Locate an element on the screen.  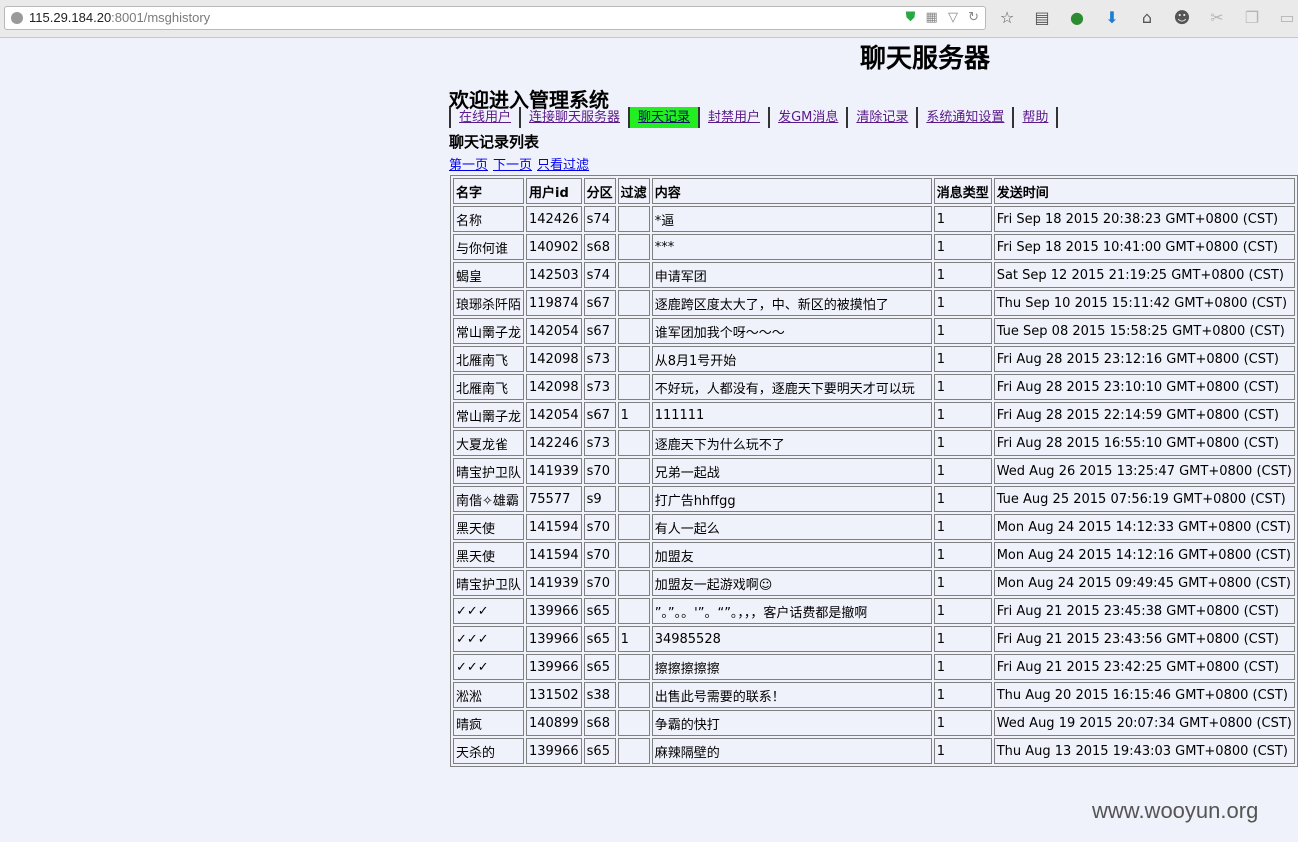
reader-icon: ▤ is located at coordinates (1042, 17).